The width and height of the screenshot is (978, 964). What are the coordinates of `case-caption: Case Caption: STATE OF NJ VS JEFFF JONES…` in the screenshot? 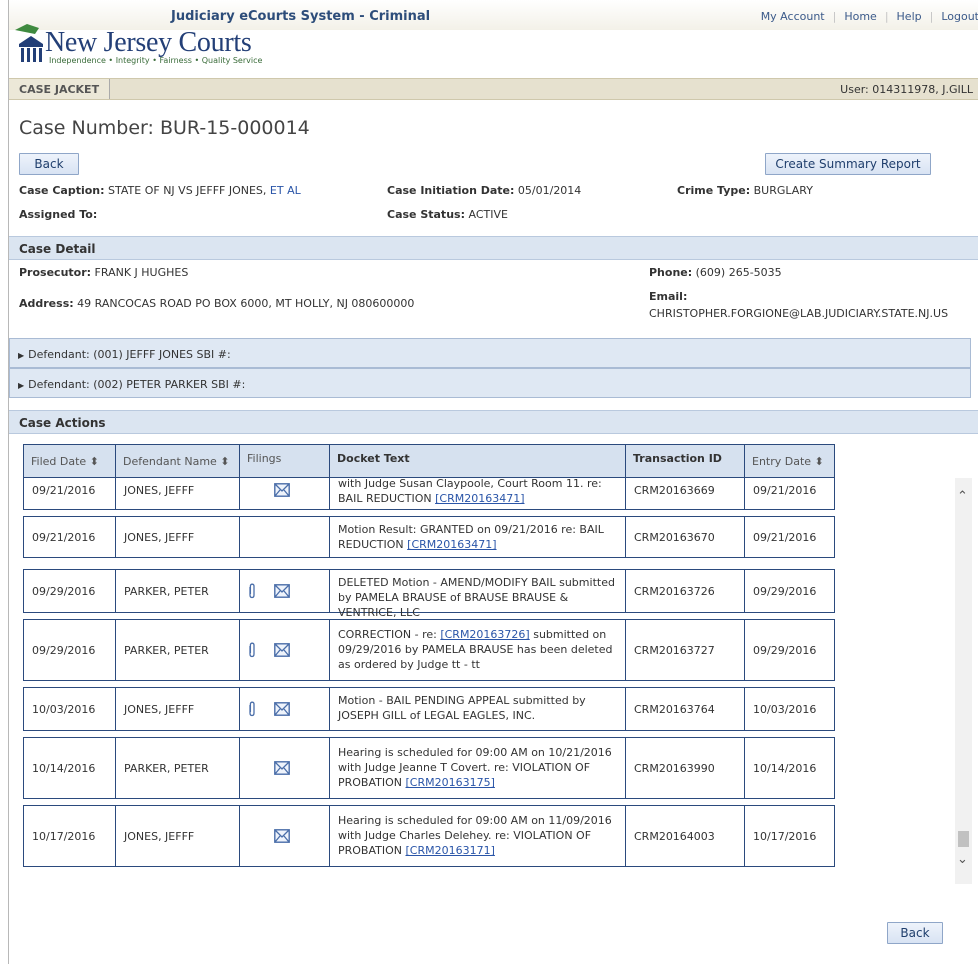 It's located at (160, 190).